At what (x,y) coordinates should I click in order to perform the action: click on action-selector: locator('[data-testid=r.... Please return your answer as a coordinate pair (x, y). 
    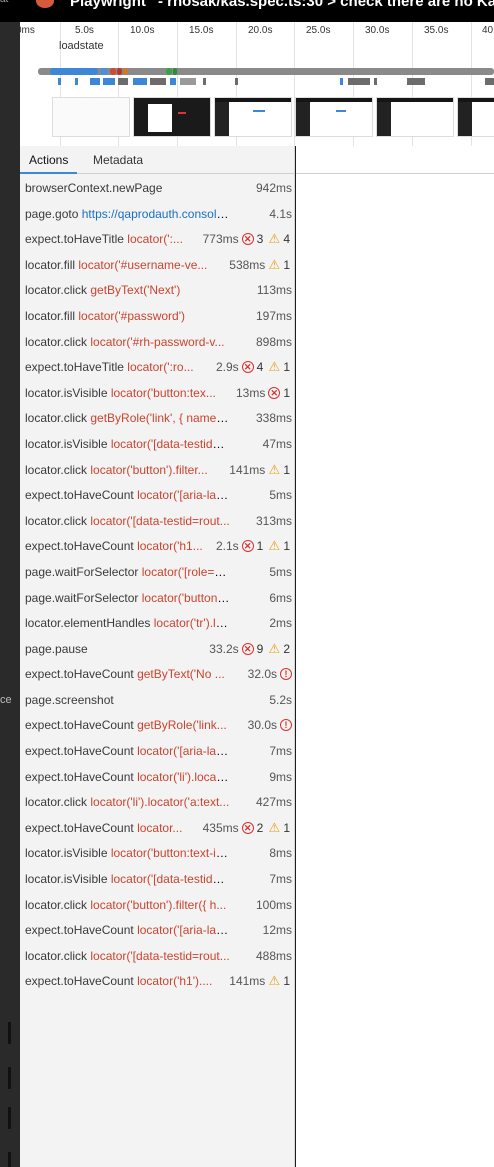
    Looking at the image, I should click on (170, 443).